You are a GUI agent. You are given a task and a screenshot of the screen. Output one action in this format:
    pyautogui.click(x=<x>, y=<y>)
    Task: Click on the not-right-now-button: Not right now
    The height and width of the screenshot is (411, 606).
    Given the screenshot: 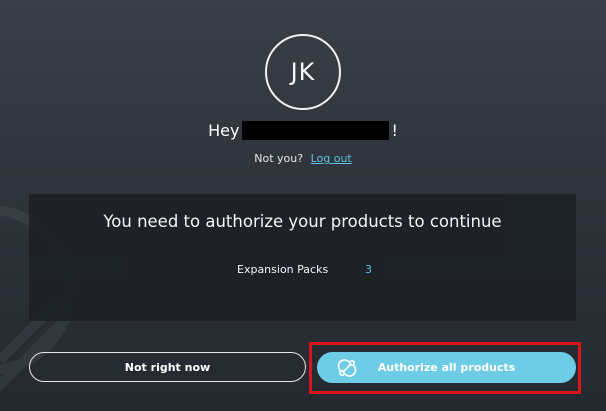 What is the action you would take?
    pyautogui.click(x=167, y=367)
    